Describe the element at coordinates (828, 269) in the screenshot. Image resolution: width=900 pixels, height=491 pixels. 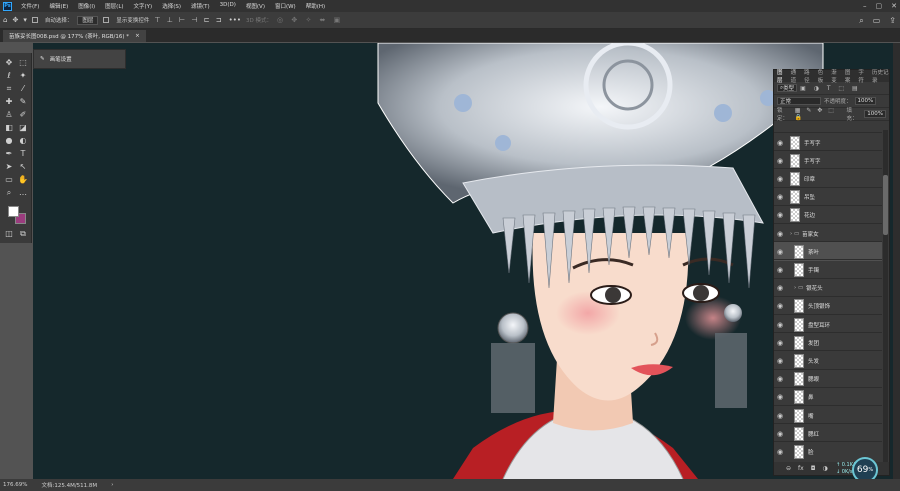
I see `layer-row: ◉ 手镯` at that location.